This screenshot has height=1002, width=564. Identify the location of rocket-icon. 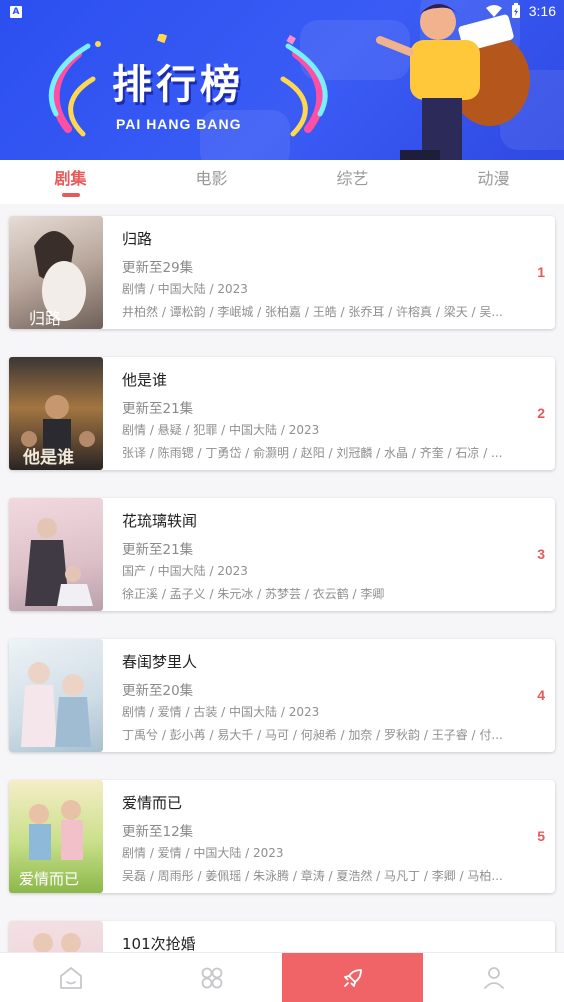
(352, 977).